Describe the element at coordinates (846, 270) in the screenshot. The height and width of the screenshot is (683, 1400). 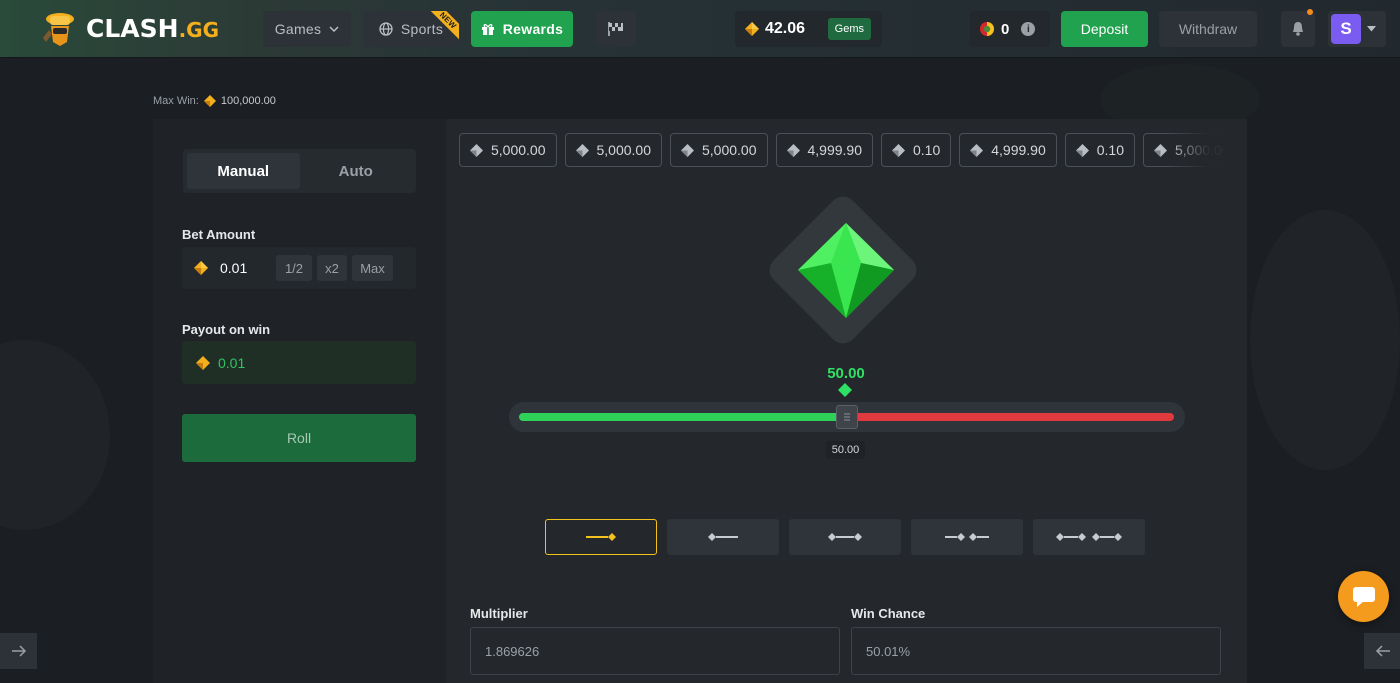
I see `result-gem-icon` at that location.